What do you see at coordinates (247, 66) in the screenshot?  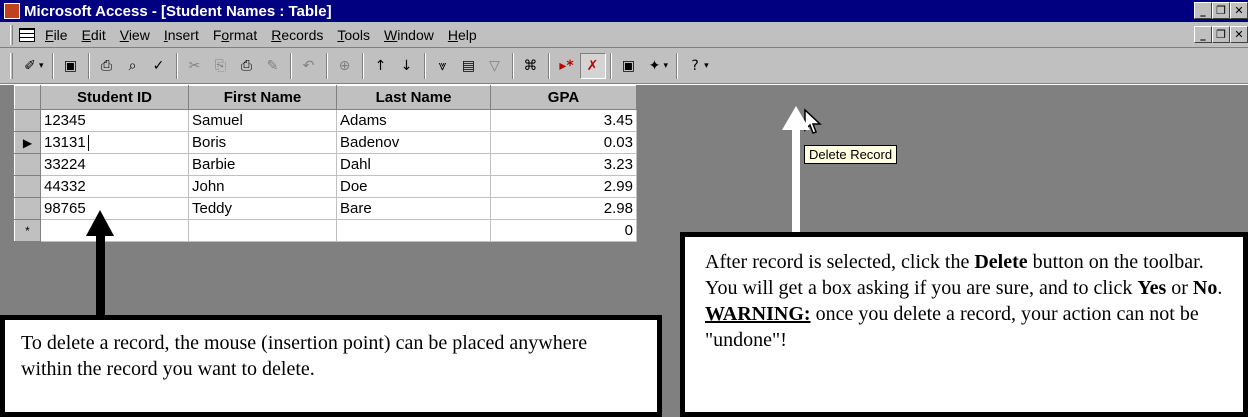 I see `paste-button: ⎙` at bounding box center [247, 66].